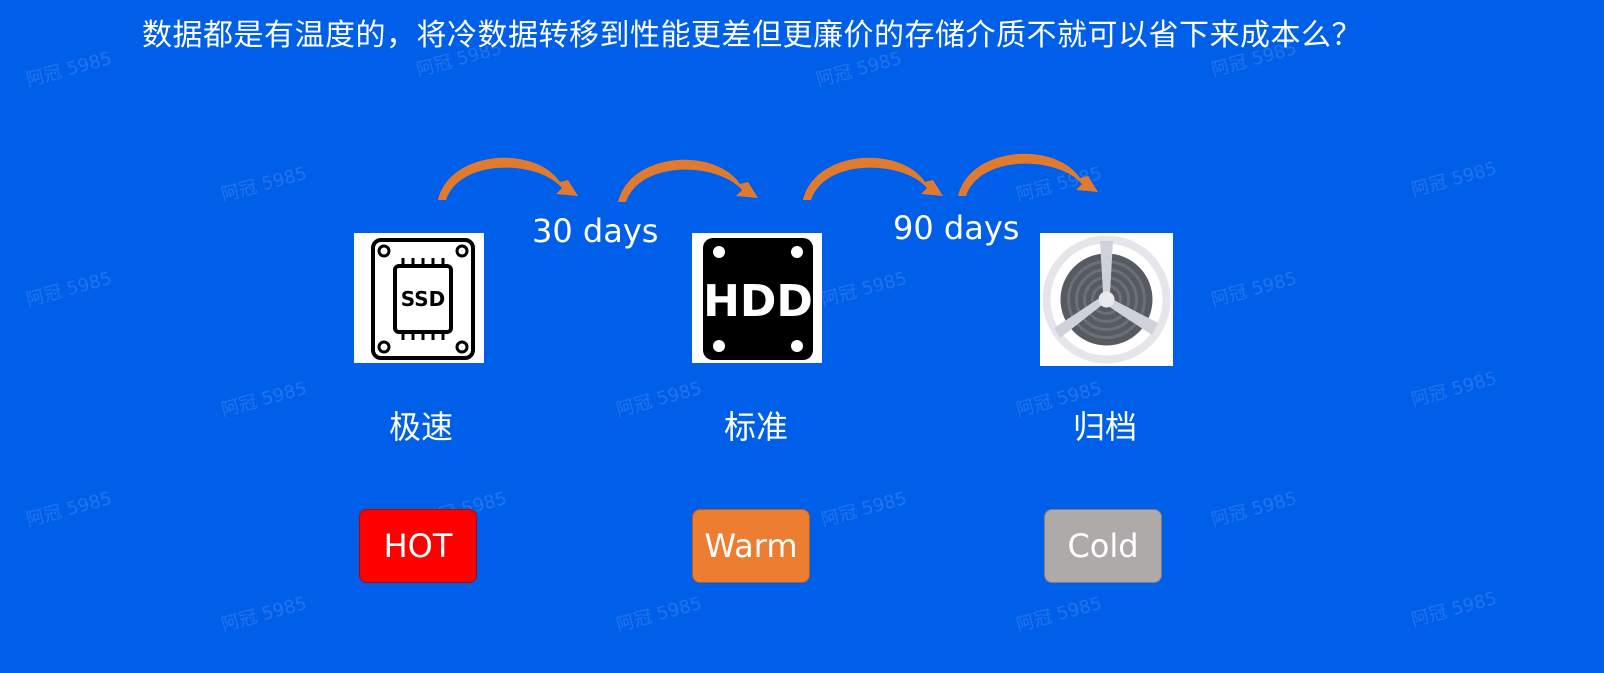  Describe the element at coordinates (420, 427) in the screenshot. I see `tier-label-fast: 极速` at that location.